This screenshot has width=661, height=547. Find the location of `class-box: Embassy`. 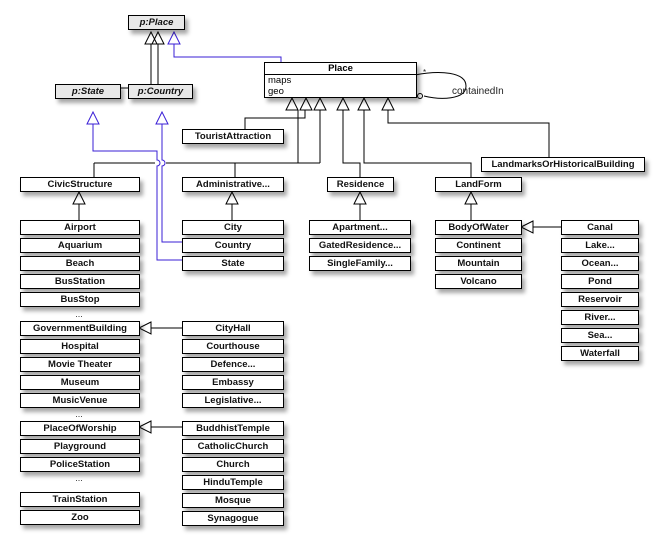

class-box: Embassy is located at coordinates (233, 382).